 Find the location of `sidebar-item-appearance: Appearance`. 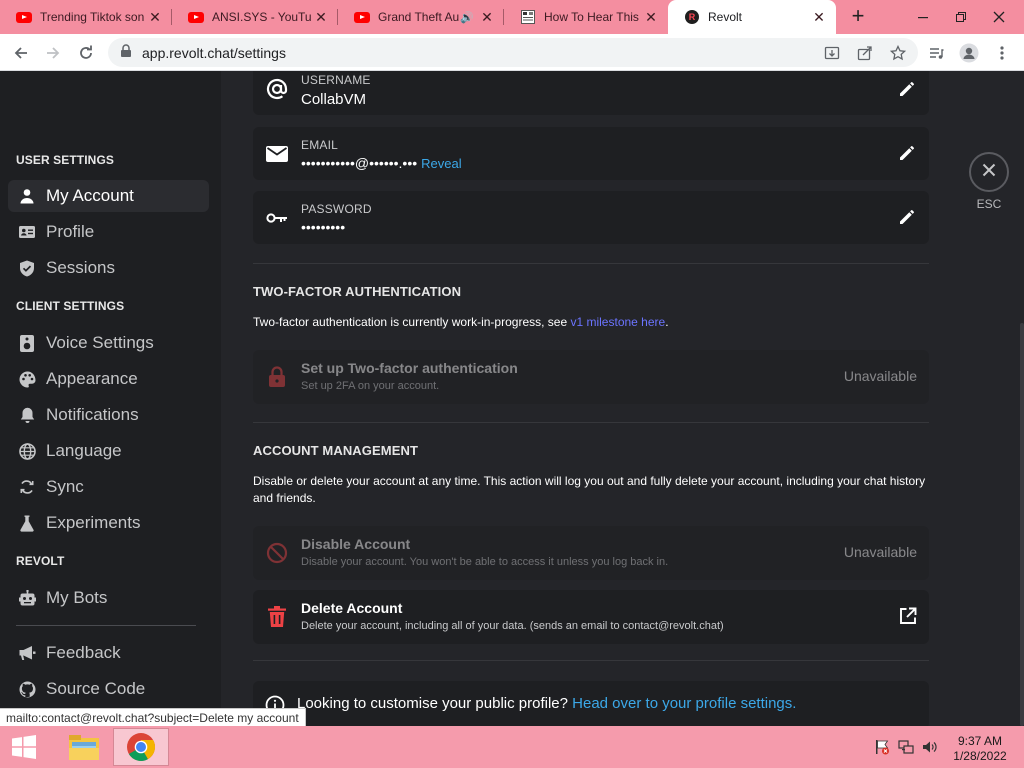

sidebar-item-appearance: Appearance is located at coordinates (108, 379).